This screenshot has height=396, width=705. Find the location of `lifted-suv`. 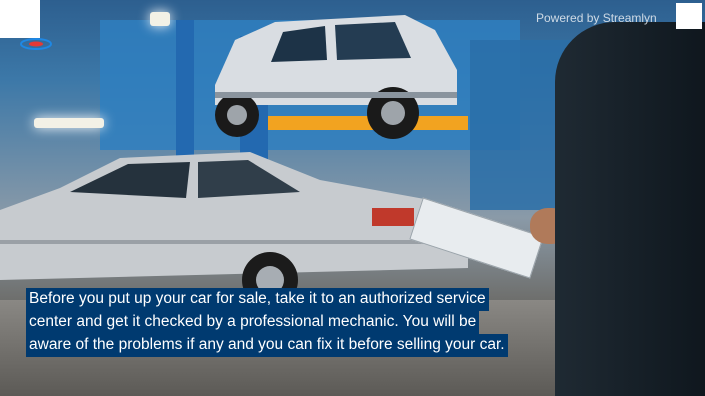

lifted-suv is located at coordinates (336, 77).